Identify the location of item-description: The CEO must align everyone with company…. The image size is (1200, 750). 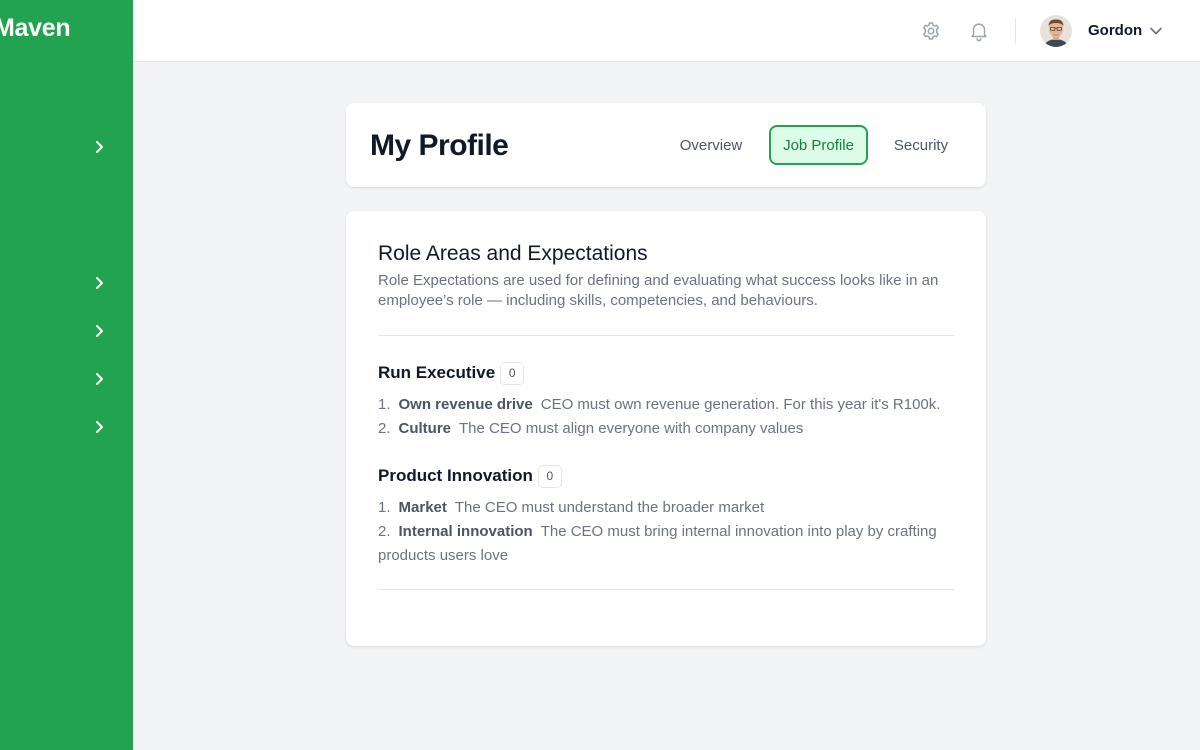
(631, 428).